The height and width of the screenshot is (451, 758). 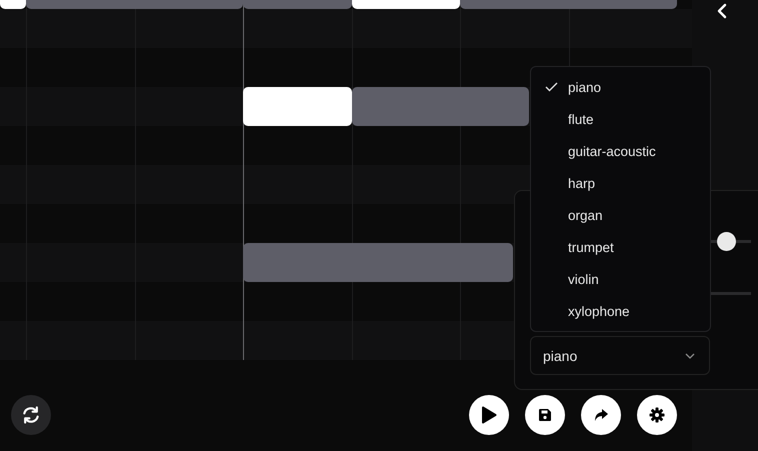 I want to click on refresh-icon, so click(x=31, y=415).